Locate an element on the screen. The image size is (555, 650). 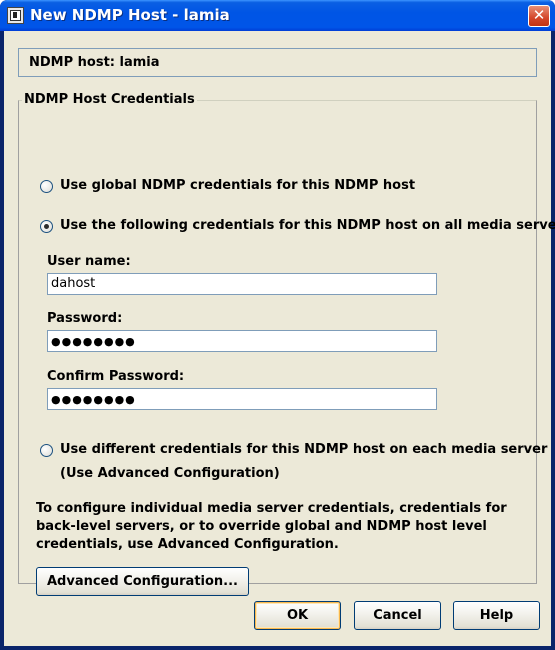
password-label: Password: is located at coordinates (85, 318).